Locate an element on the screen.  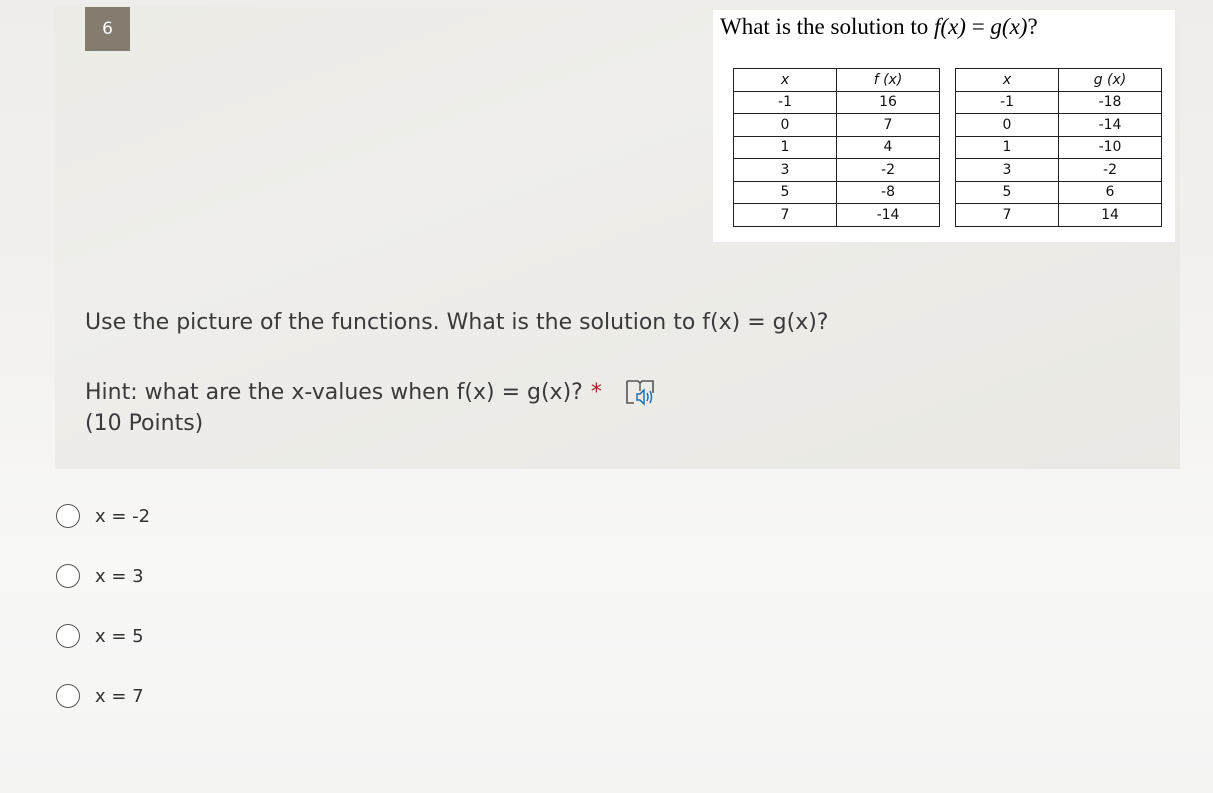
table-row: 0 -14 is located at coordinates (1058, 125).